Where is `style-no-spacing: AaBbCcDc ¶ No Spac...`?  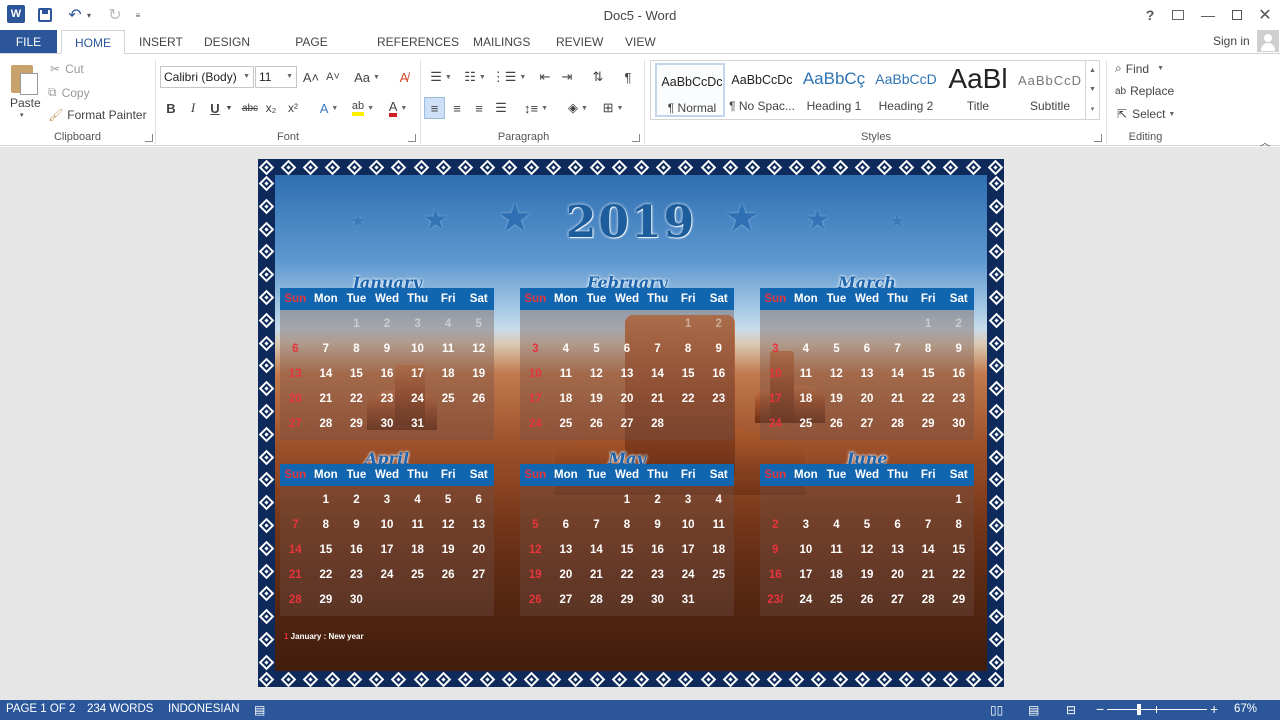 style-no-spacing: AaBbCcDc ¶ No Spac... is located at coordinates (762, 90).